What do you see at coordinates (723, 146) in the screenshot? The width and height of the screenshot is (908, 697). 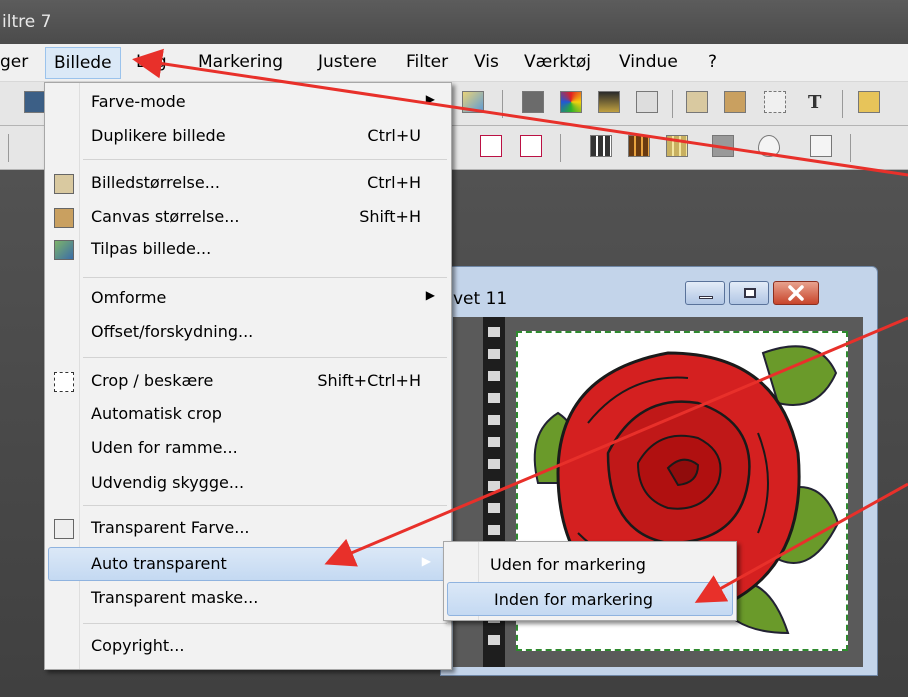 I see `filter-icon` at bounding box center [723, 146].